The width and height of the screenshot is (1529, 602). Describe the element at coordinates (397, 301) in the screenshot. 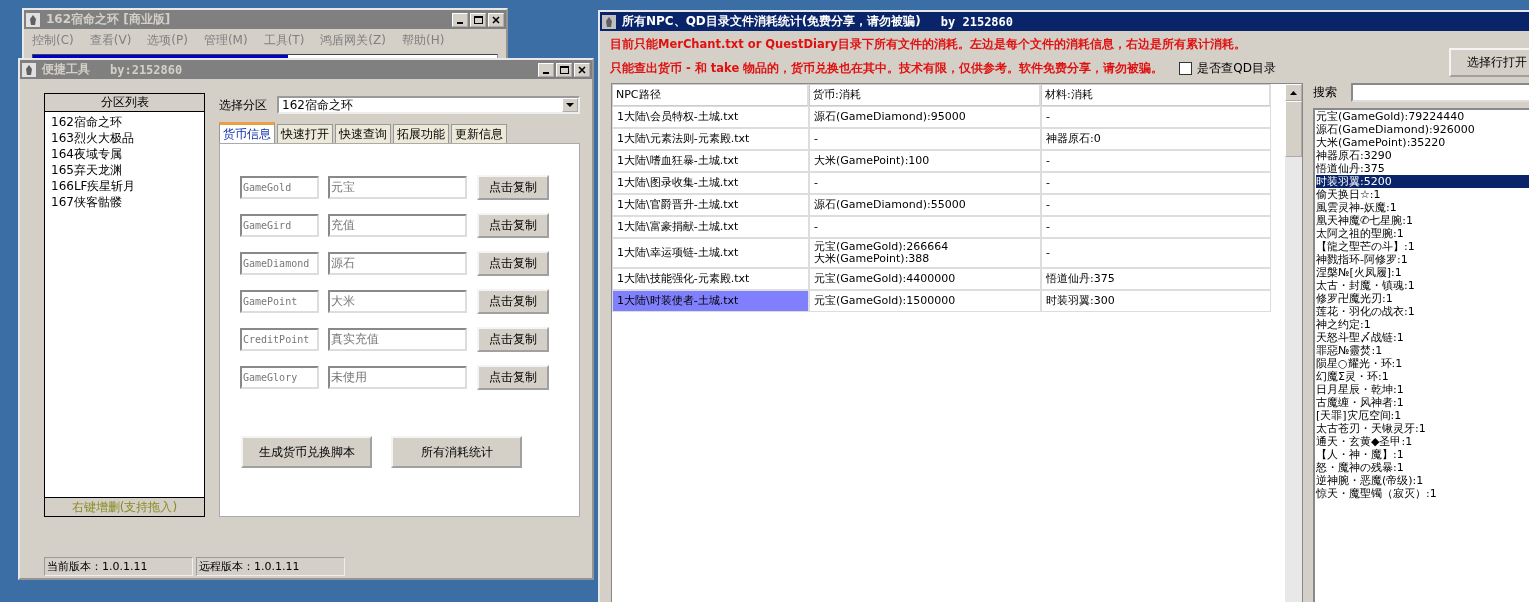

I see `value-field: 大米` at that location.